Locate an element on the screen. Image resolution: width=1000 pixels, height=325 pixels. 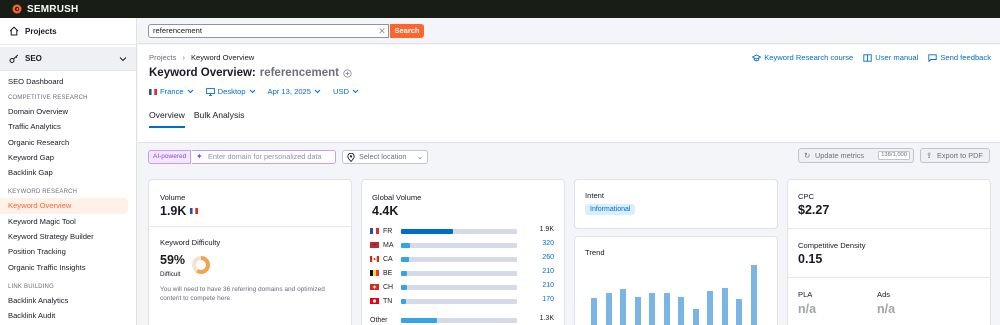
send-feedback-link: Send feedback is located at coordinates (959, 57).